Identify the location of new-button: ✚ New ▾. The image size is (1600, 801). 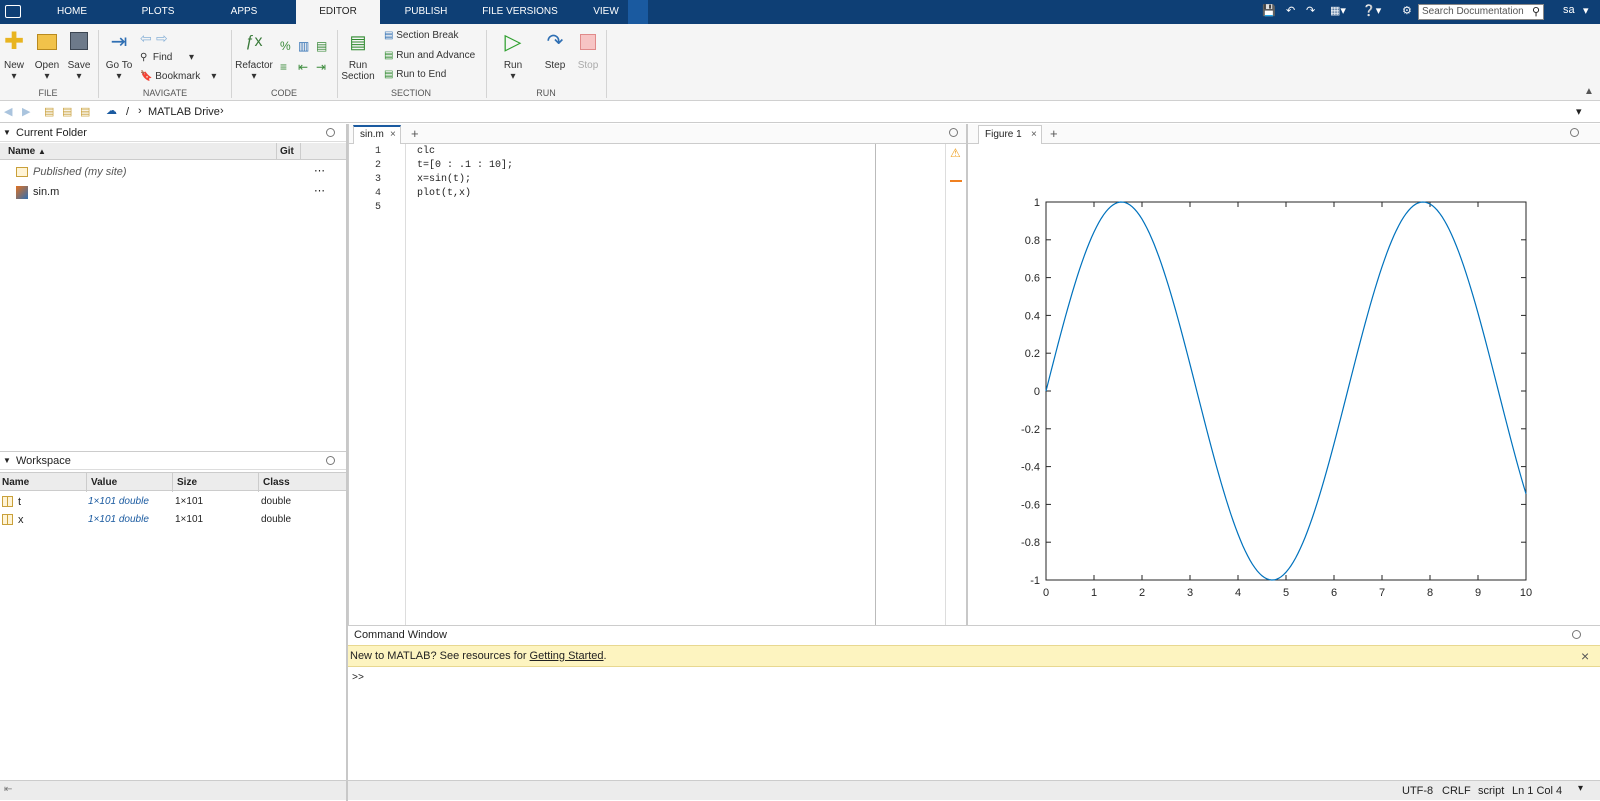
(14, 56).